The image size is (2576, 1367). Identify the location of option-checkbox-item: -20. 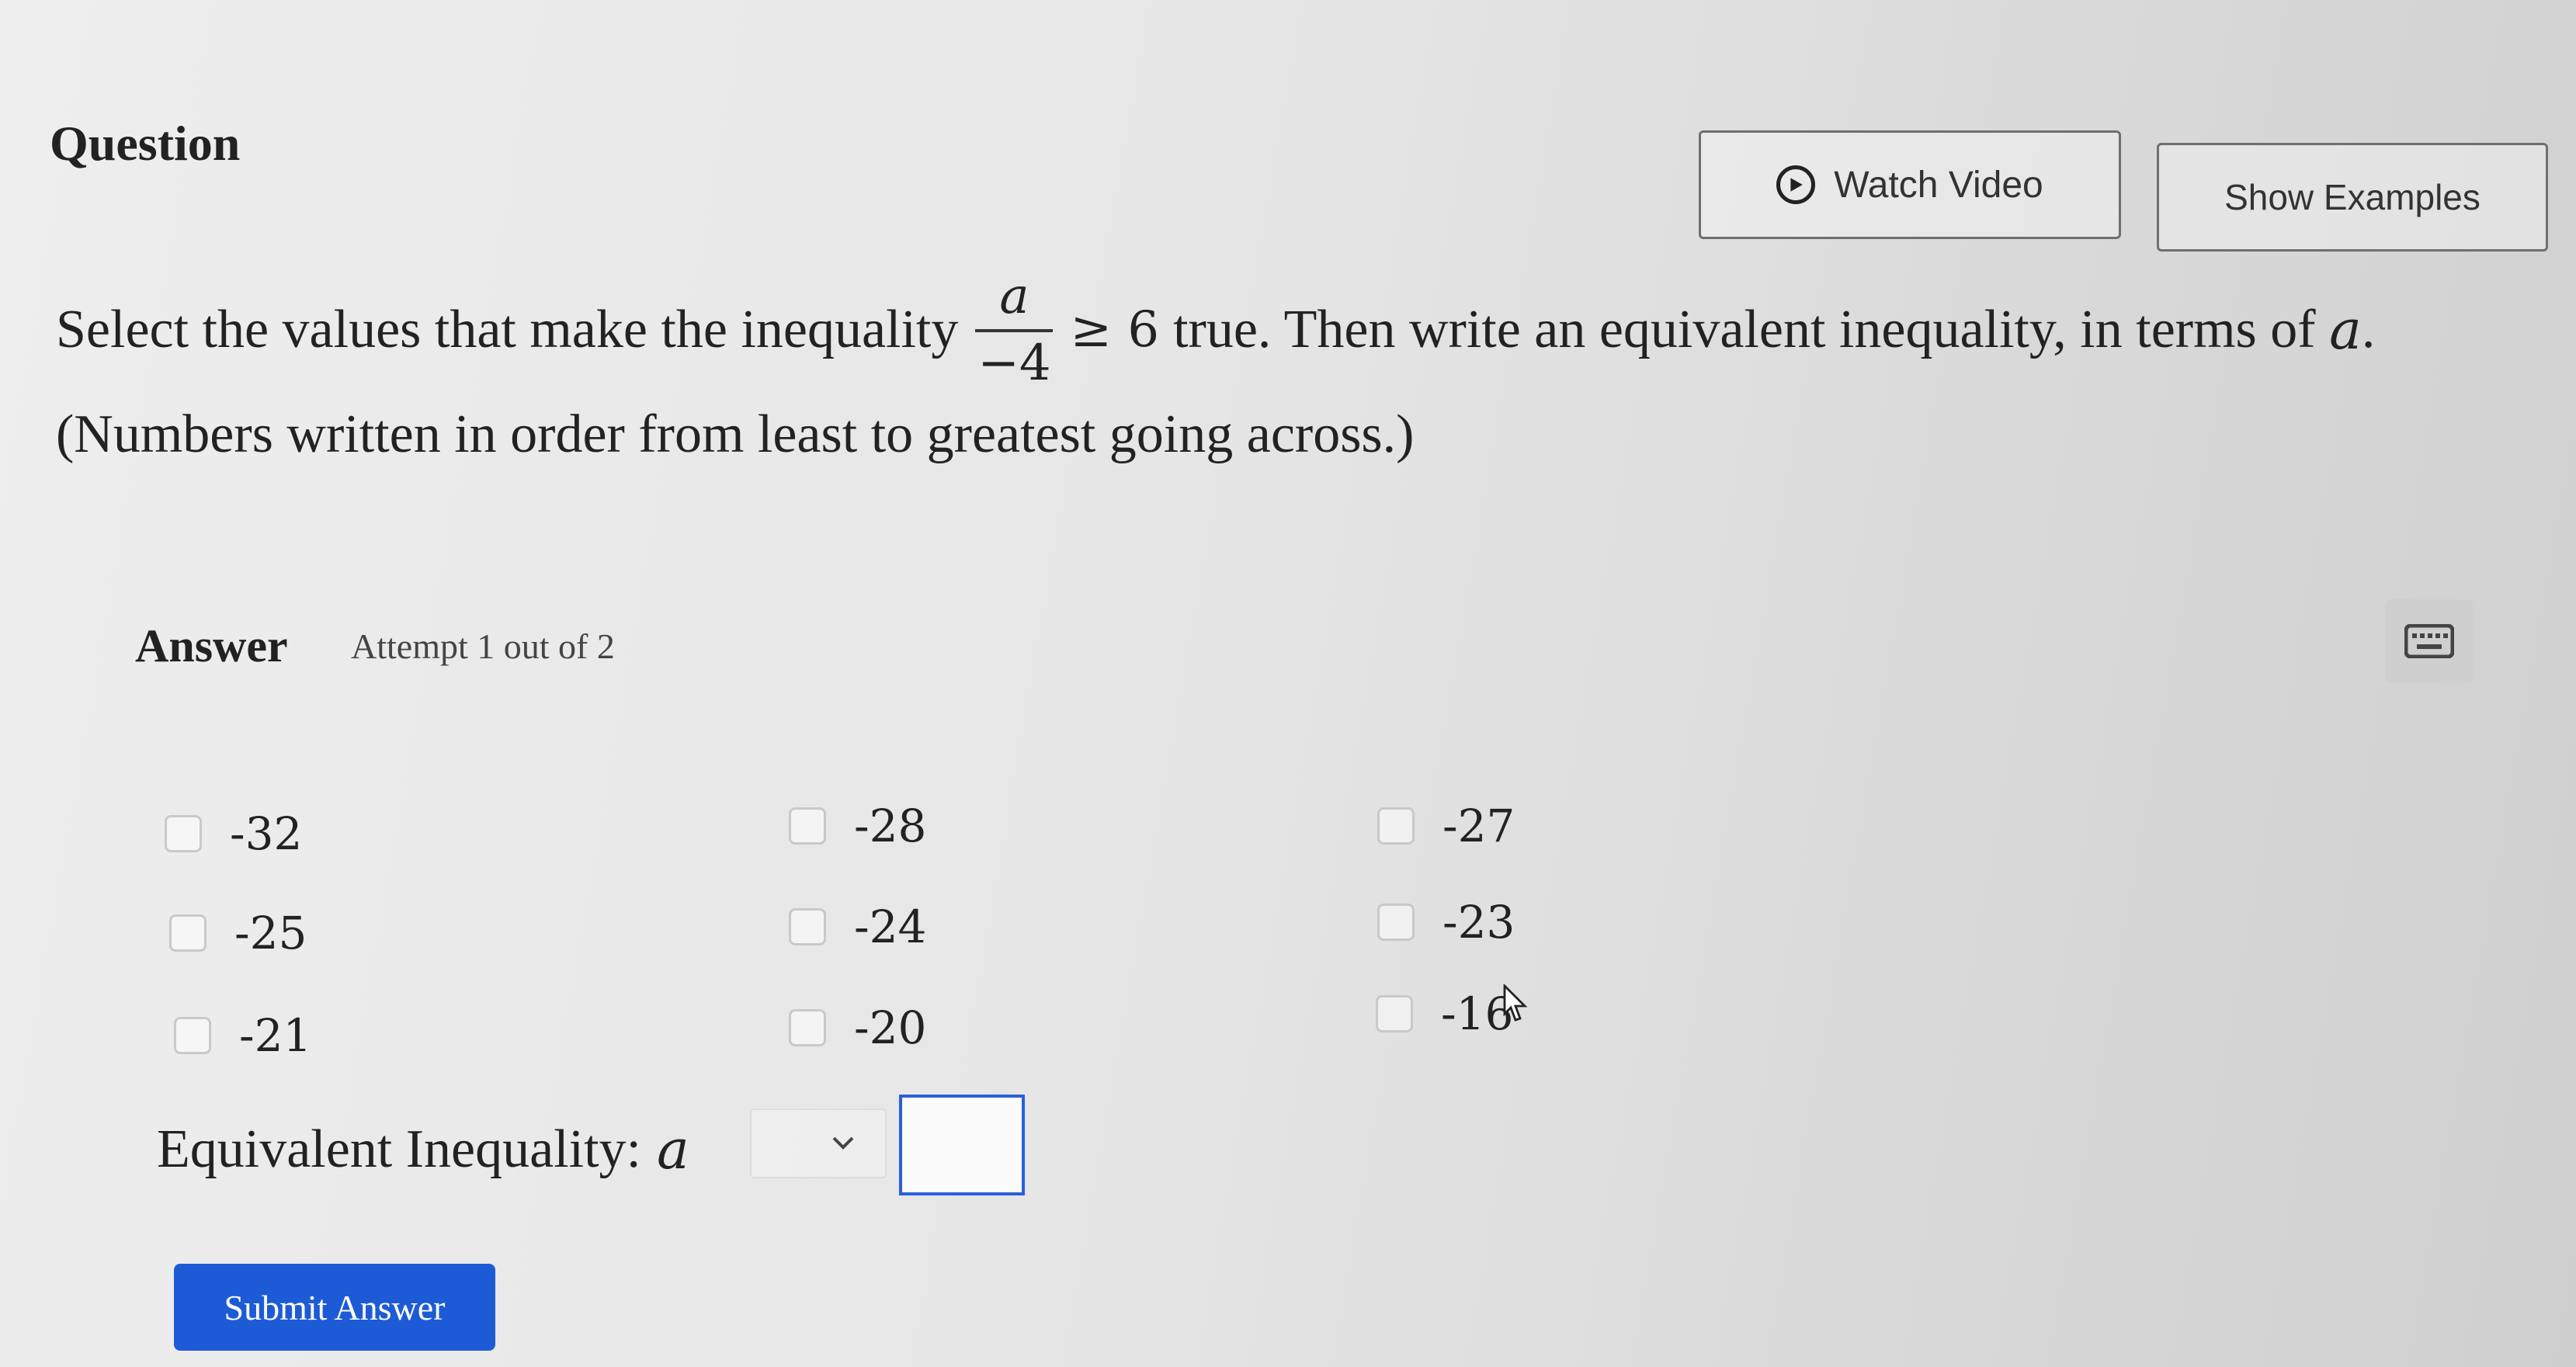
(857, 1027).